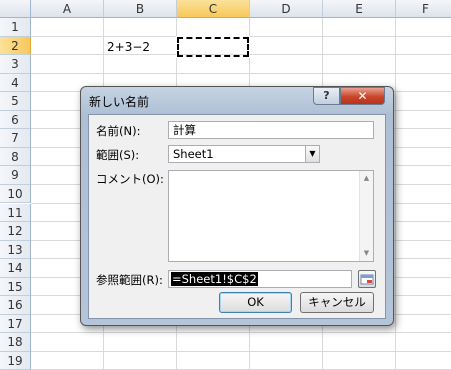  I want to click on row-header-18: 18, so click(15, 342).